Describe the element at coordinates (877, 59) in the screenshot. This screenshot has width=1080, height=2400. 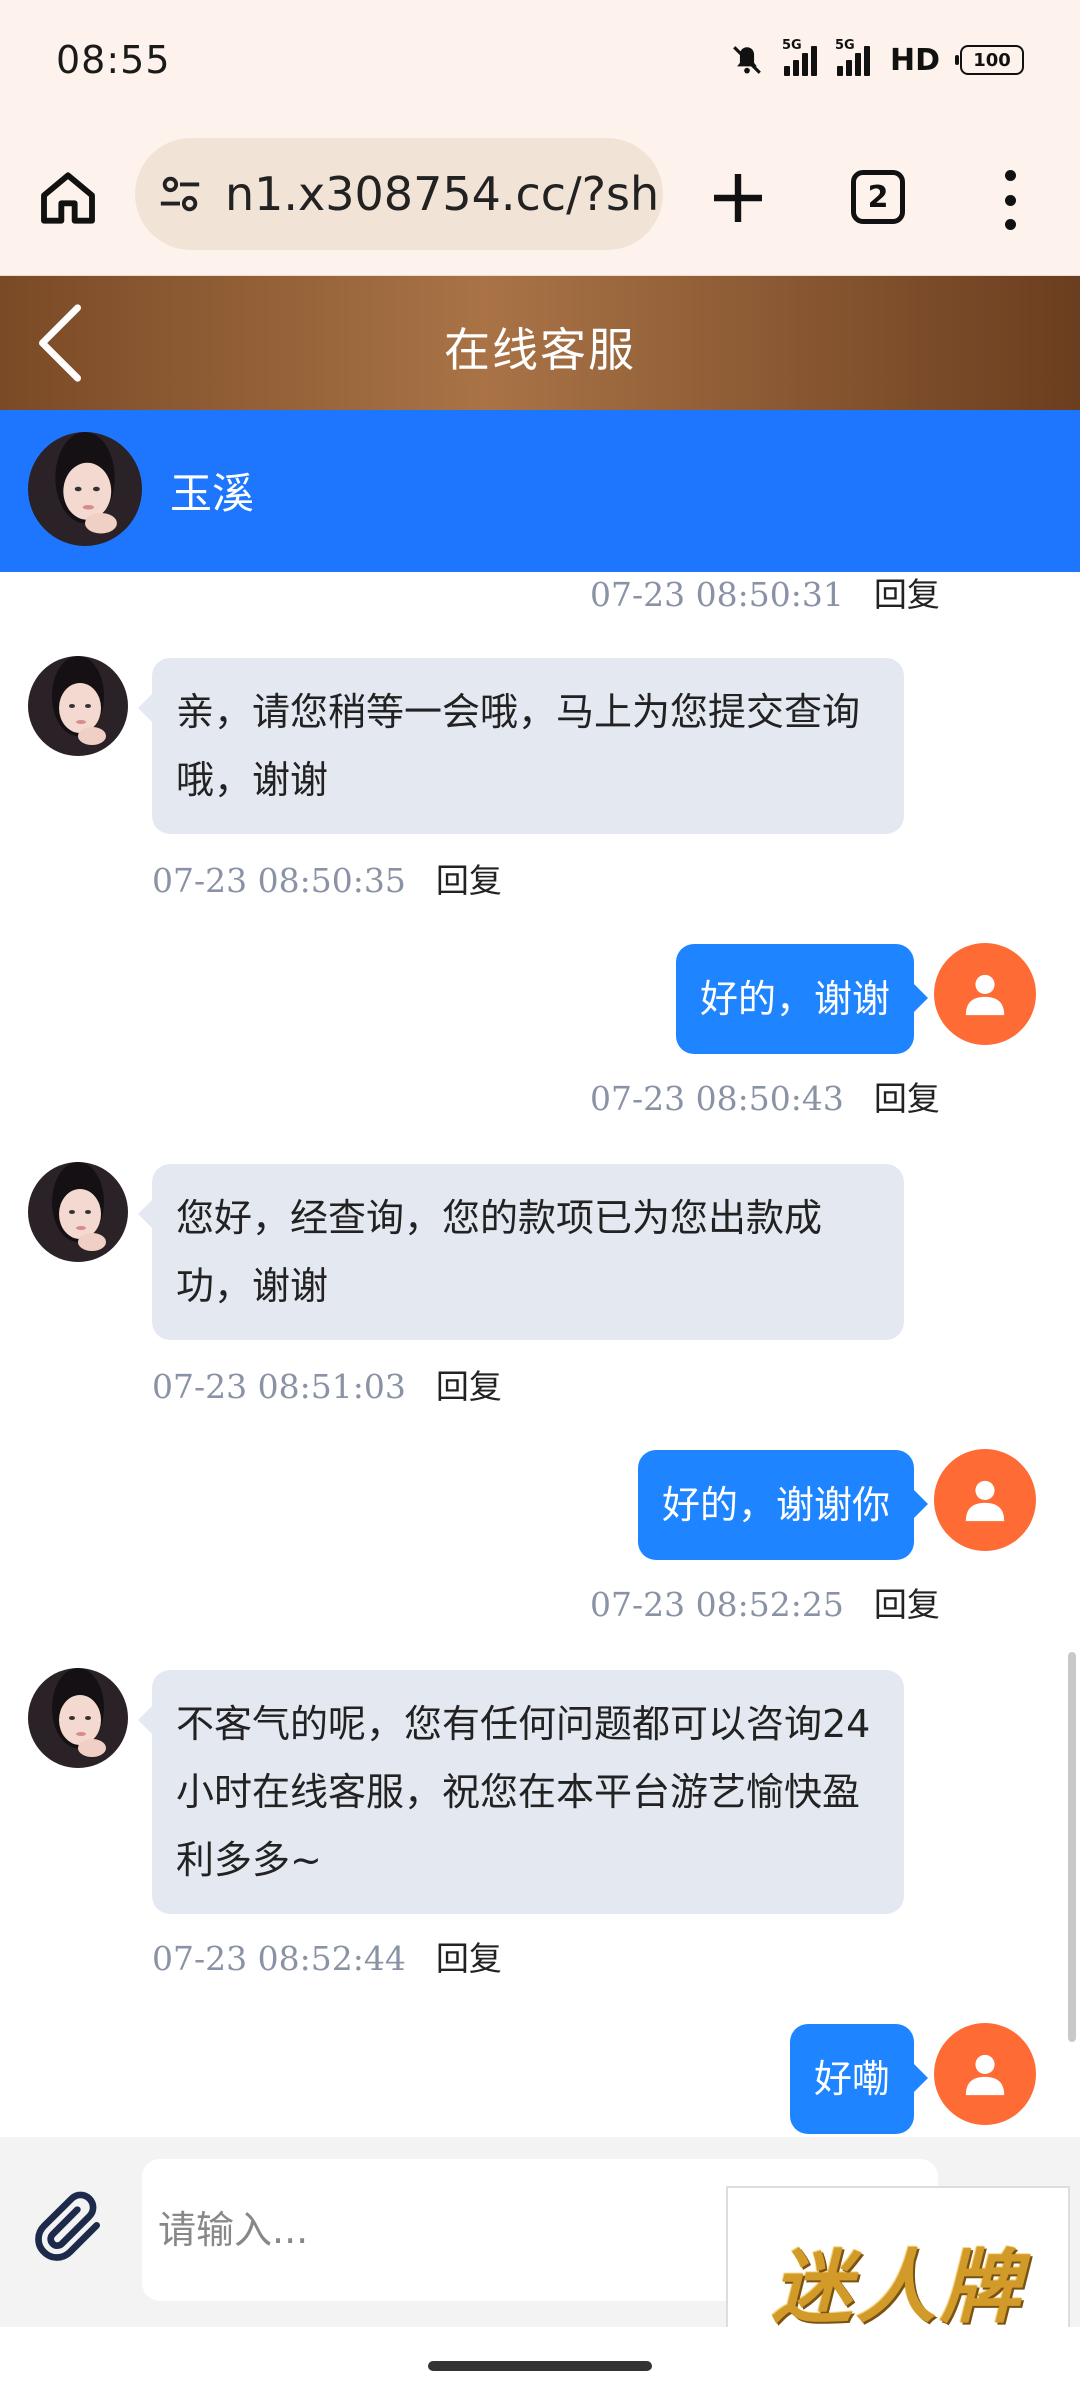
I see `status-icons: 5G 5G HD 100` at that location.